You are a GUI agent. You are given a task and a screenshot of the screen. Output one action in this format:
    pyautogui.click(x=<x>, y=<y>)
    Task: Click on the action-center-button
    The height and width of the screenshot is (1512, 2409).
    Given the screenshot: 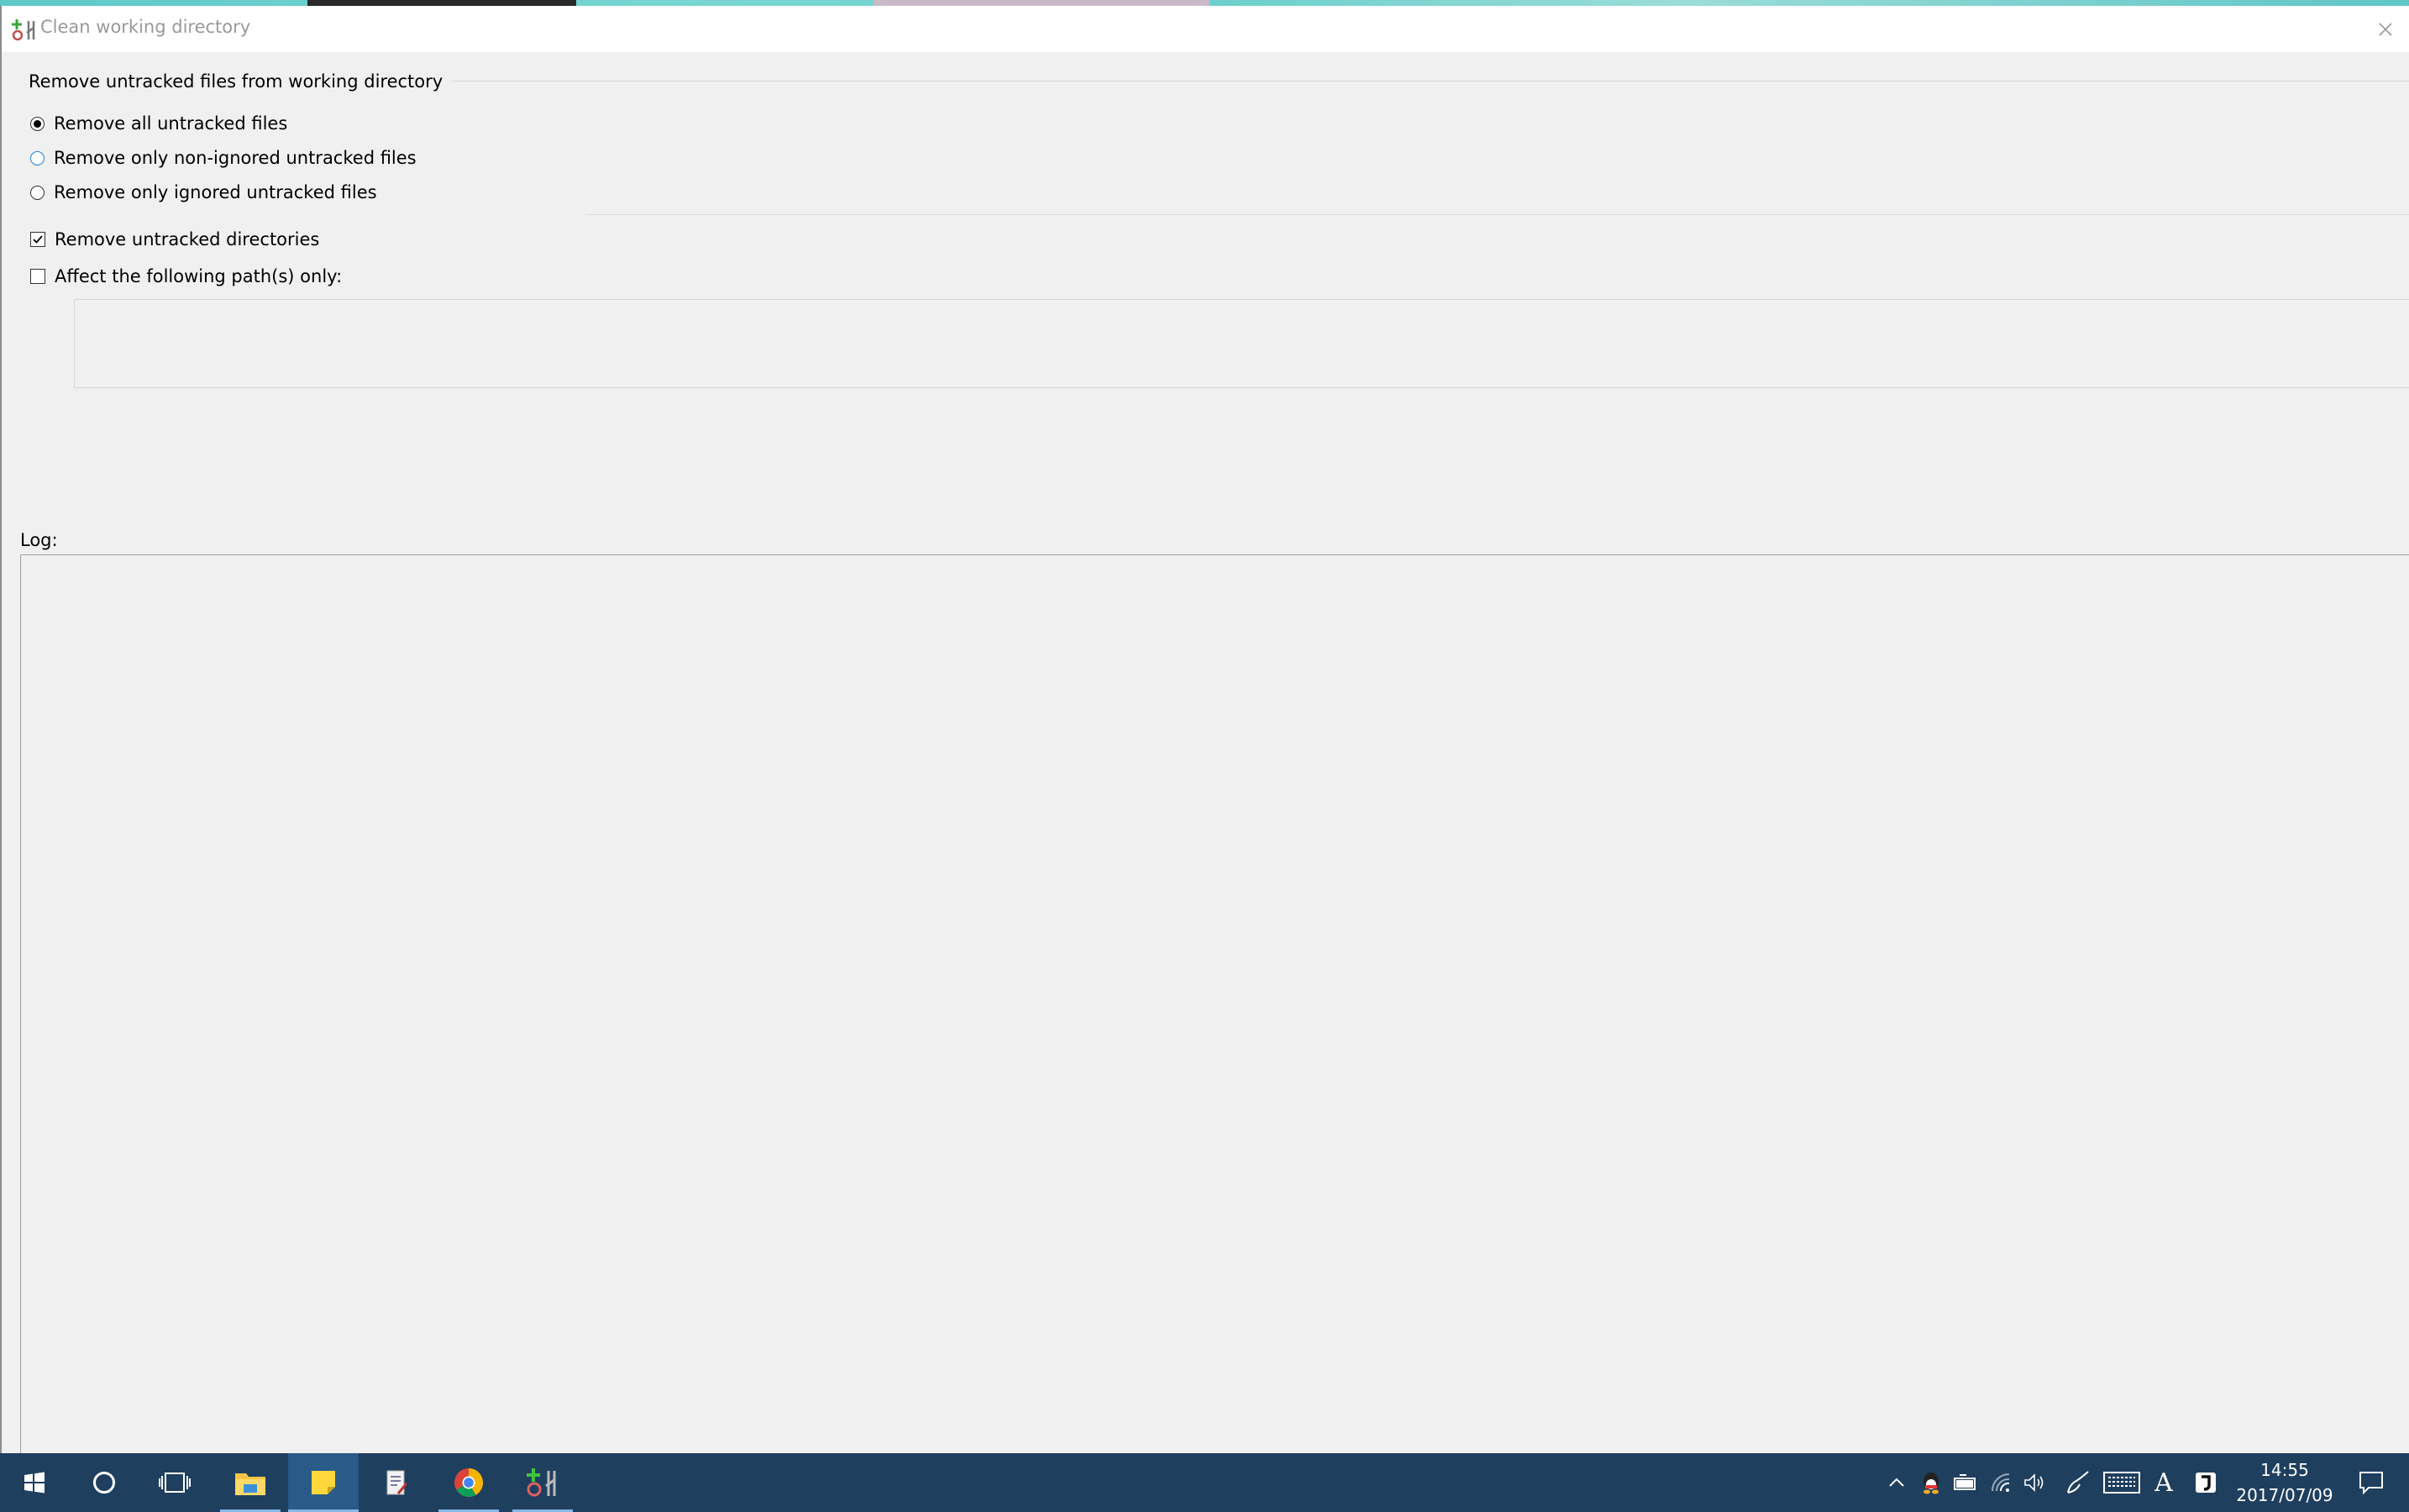 What is the action you would take?
    pyautogui.click(x=2371, y=1482)
    